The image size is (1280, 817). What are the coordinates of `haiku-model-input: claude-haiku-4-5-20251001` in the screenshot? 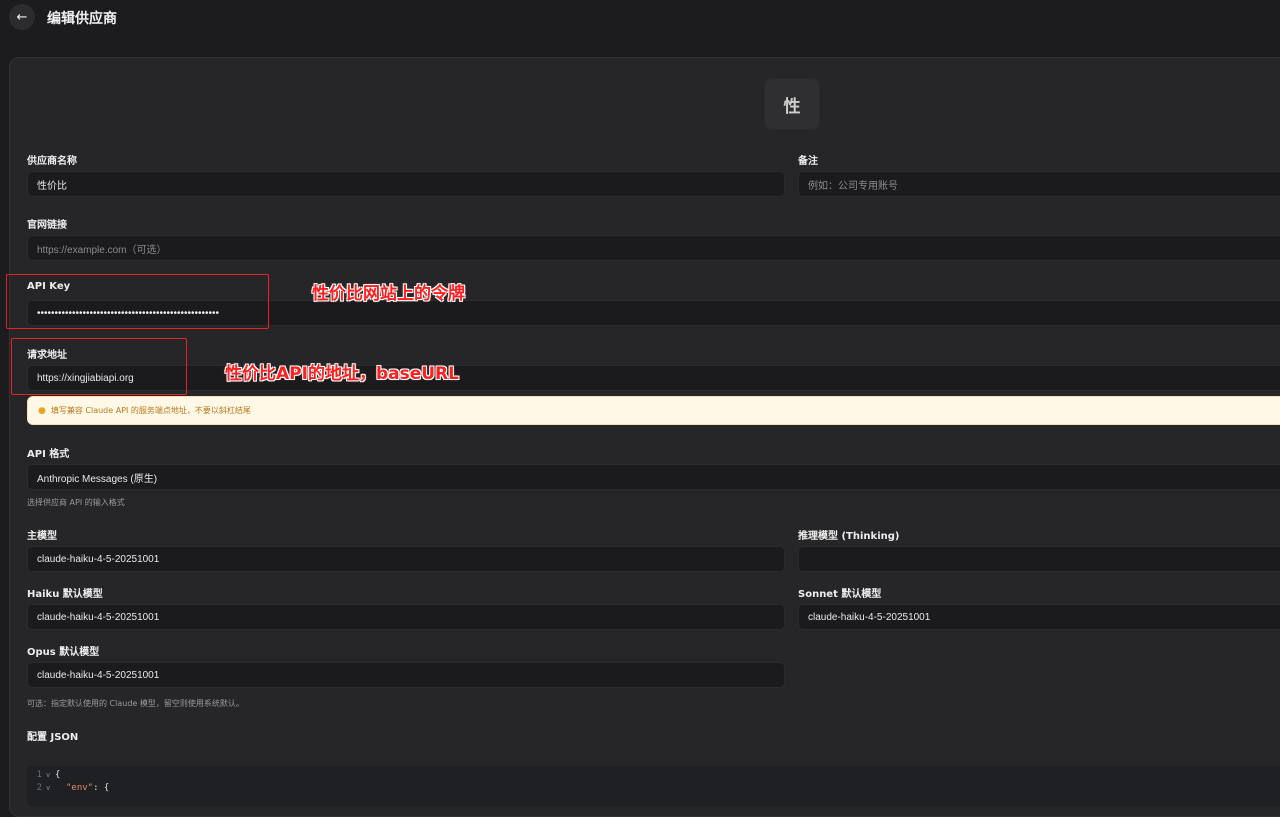 It's located at (406, 617).